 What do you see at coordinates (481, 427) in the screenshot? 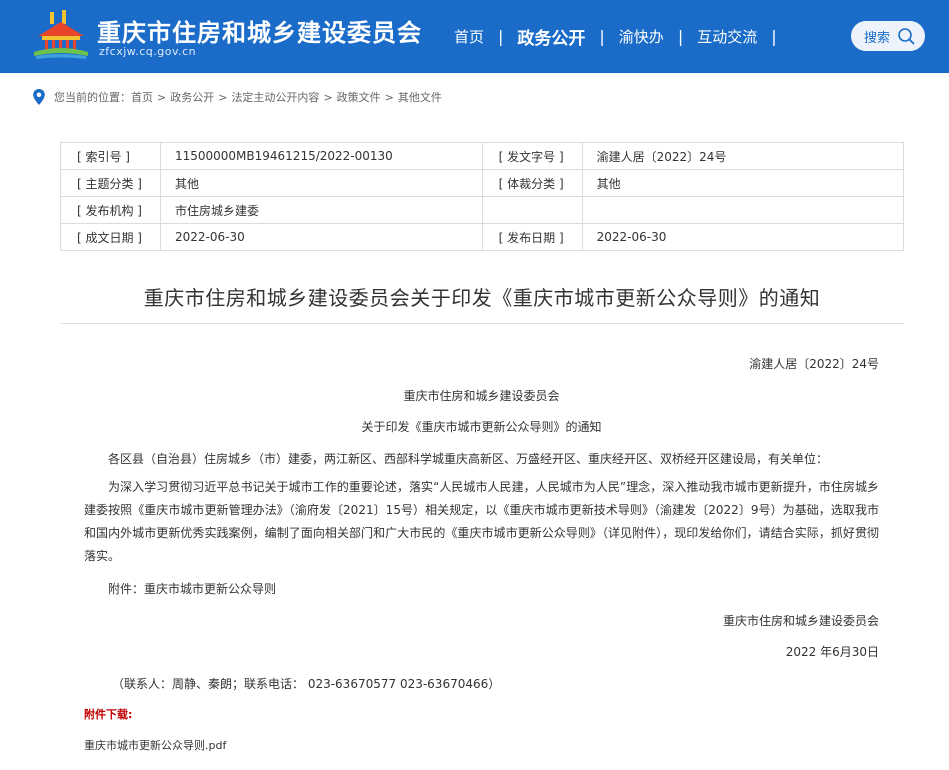
I see `subject-line: 关于印发《重庆市城市更新公众导则》的通知` at bounding box center [481, 427].